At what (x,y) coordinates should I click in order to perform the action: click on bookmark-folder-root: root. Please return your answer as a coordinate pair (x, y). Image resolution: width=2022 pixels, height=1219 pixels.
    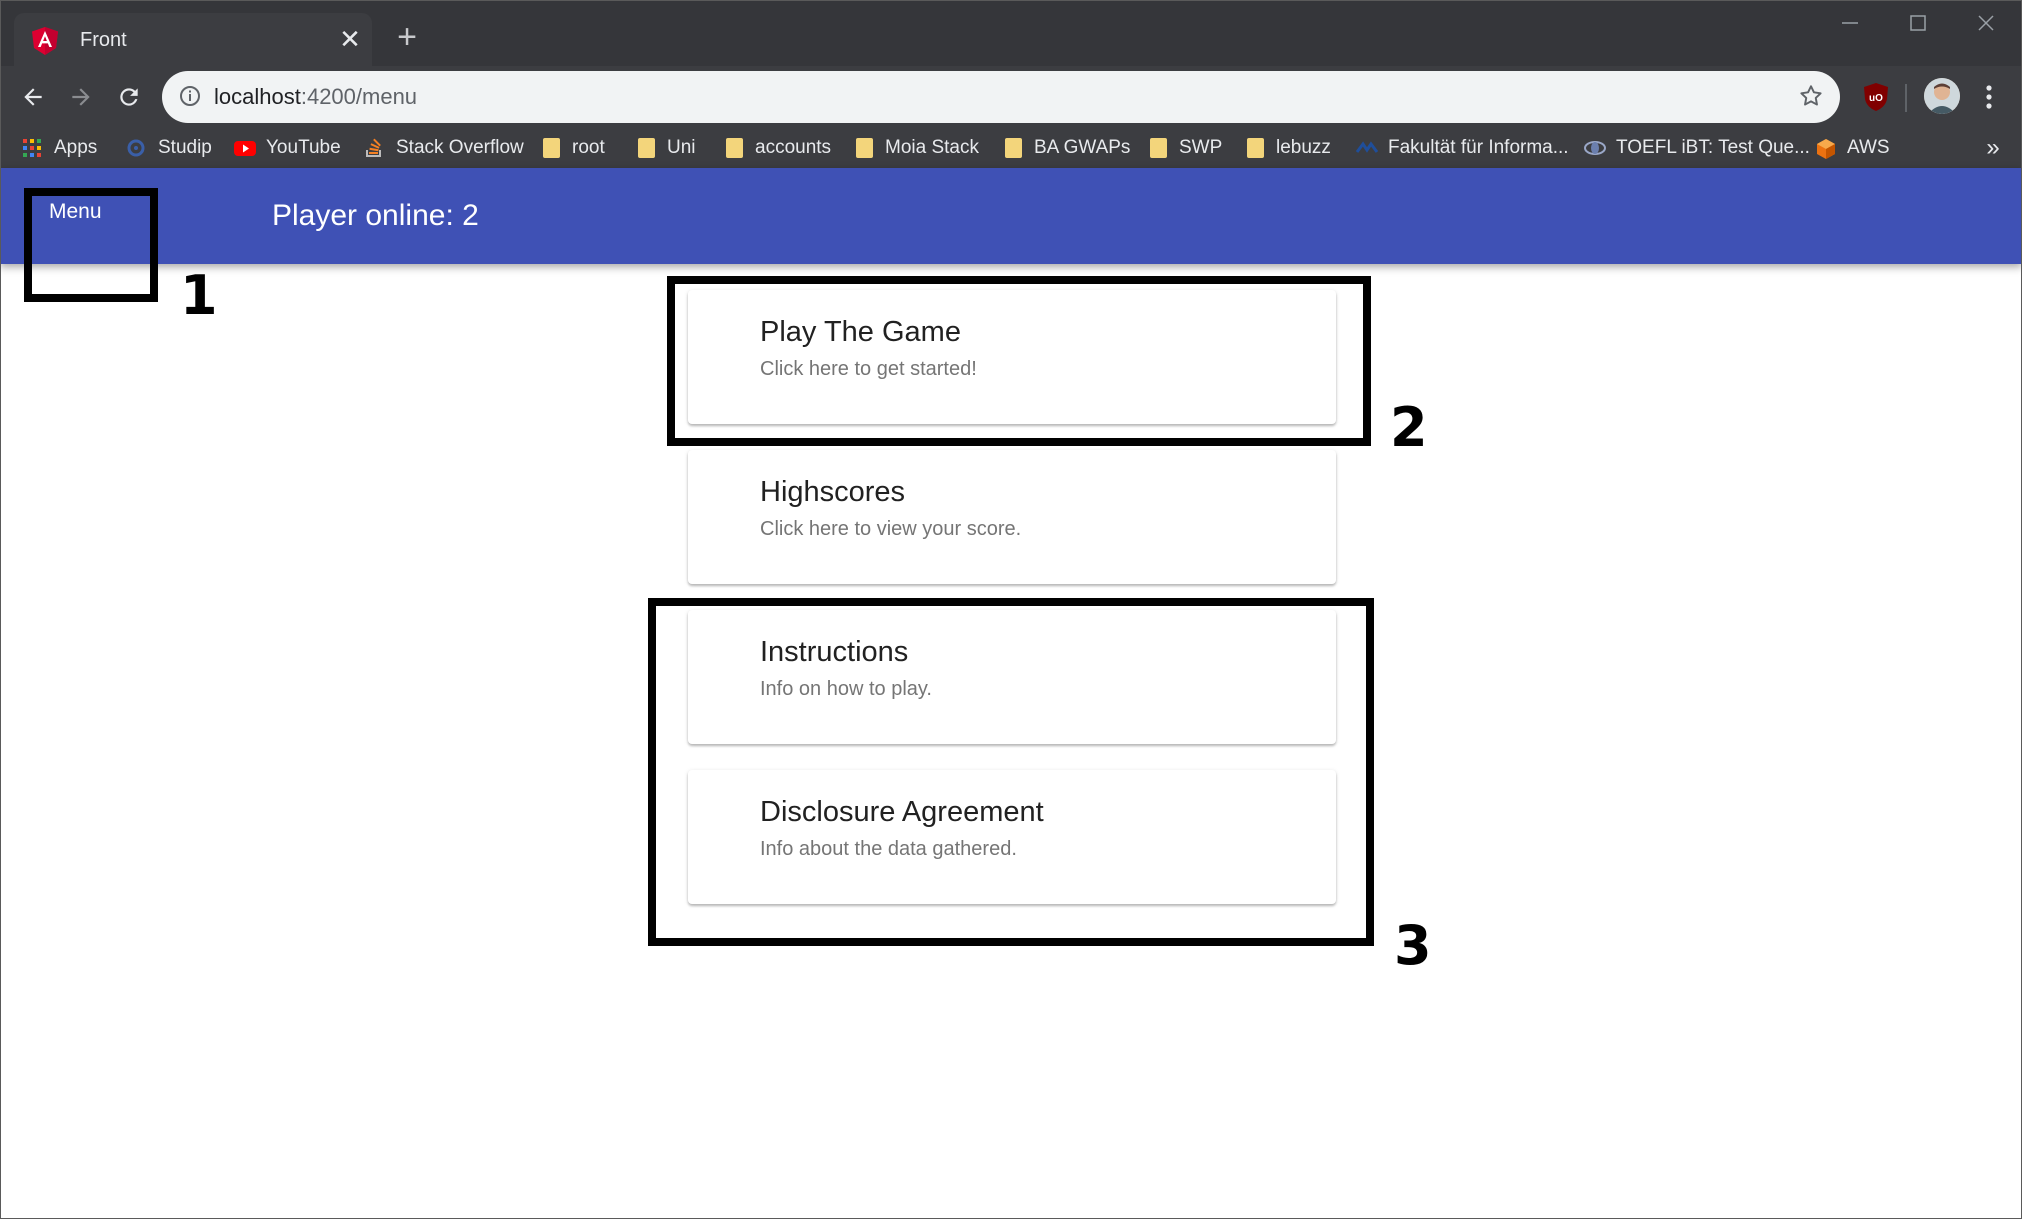
    Looking at the image, I should click on (574, 148).